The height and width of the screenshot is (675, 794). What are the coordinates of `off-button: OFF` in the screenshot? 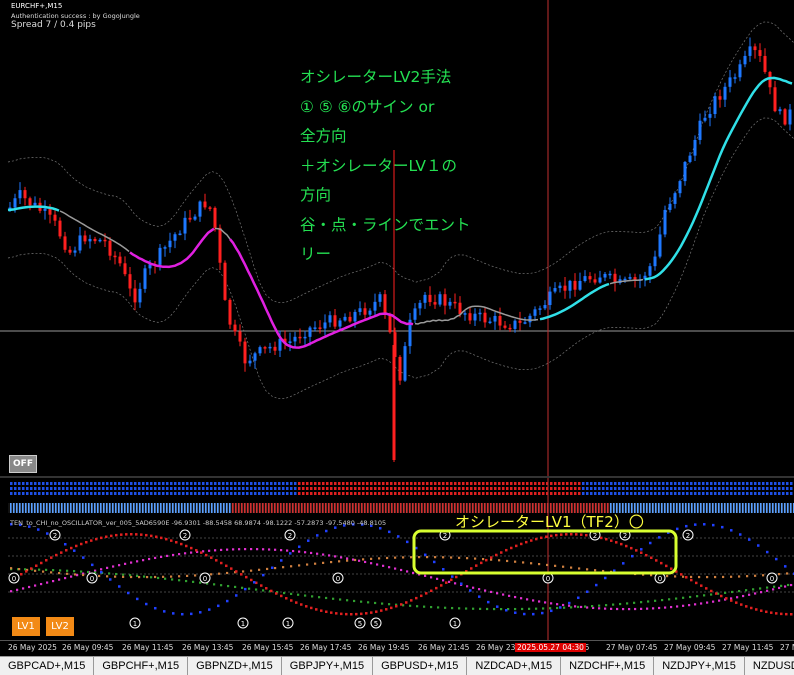 It's located at (23, 464).